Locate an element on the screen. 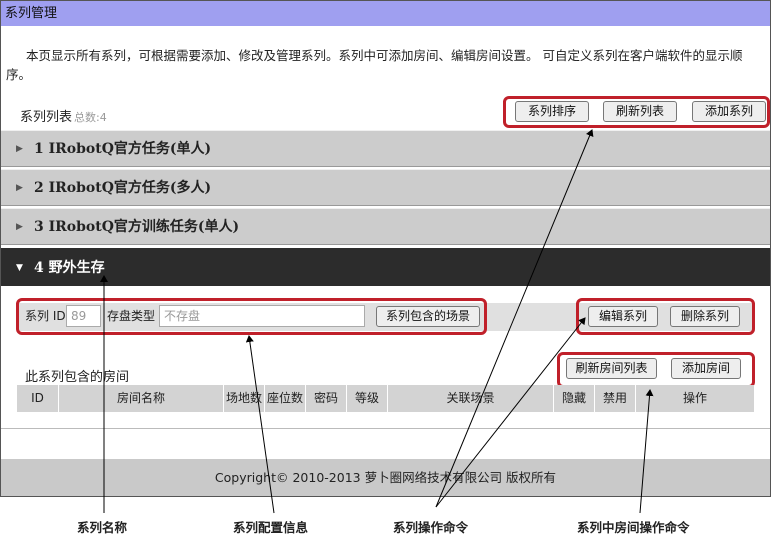  refresh-list-button: 刷新列表 is located at coordinates (640, 111).